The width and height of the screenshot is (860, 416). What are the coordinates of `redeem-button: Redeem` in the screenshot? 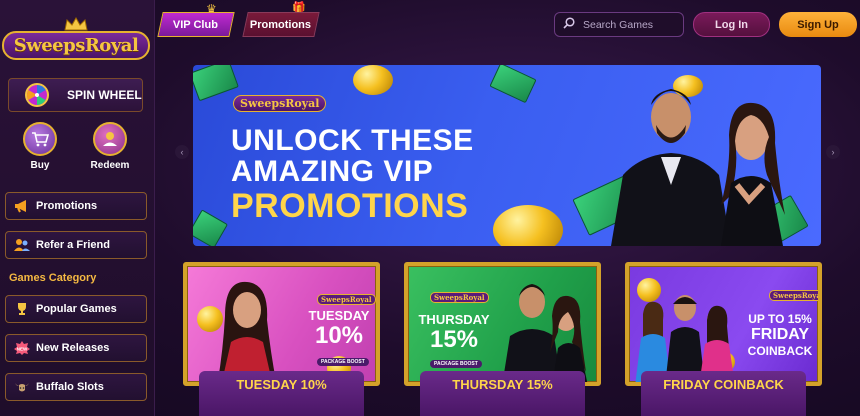 It's located at (110, 146).